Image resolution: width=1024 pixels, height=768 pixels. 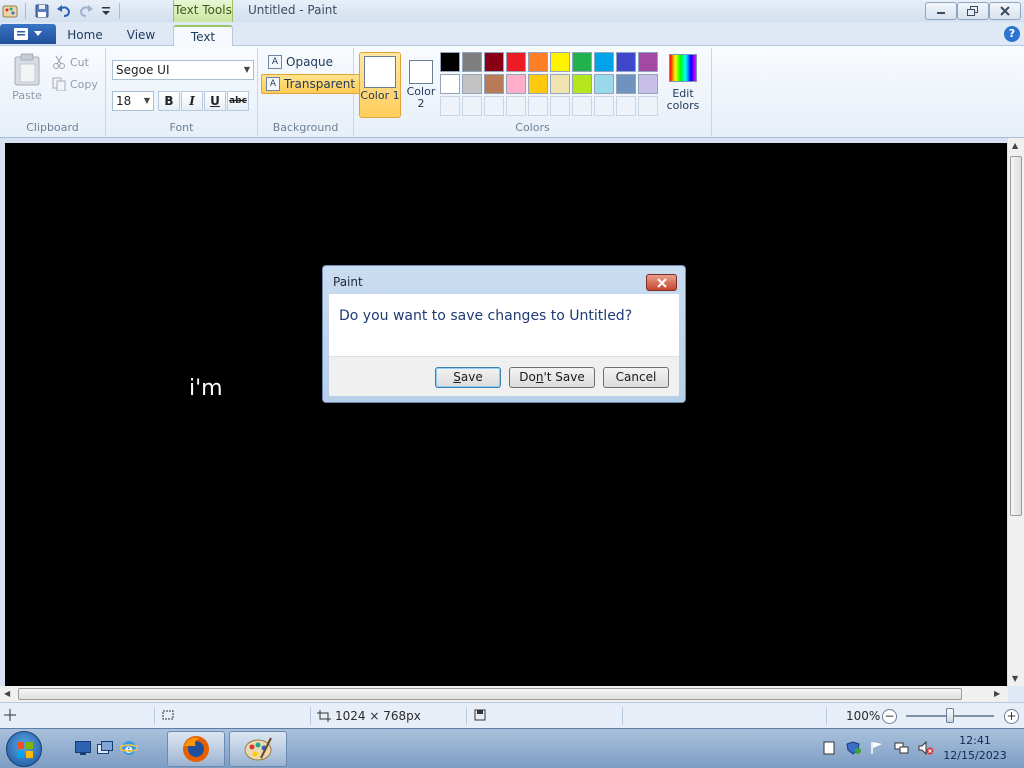 I want to click on paste-button: Paste, so click(x=27, y=77).